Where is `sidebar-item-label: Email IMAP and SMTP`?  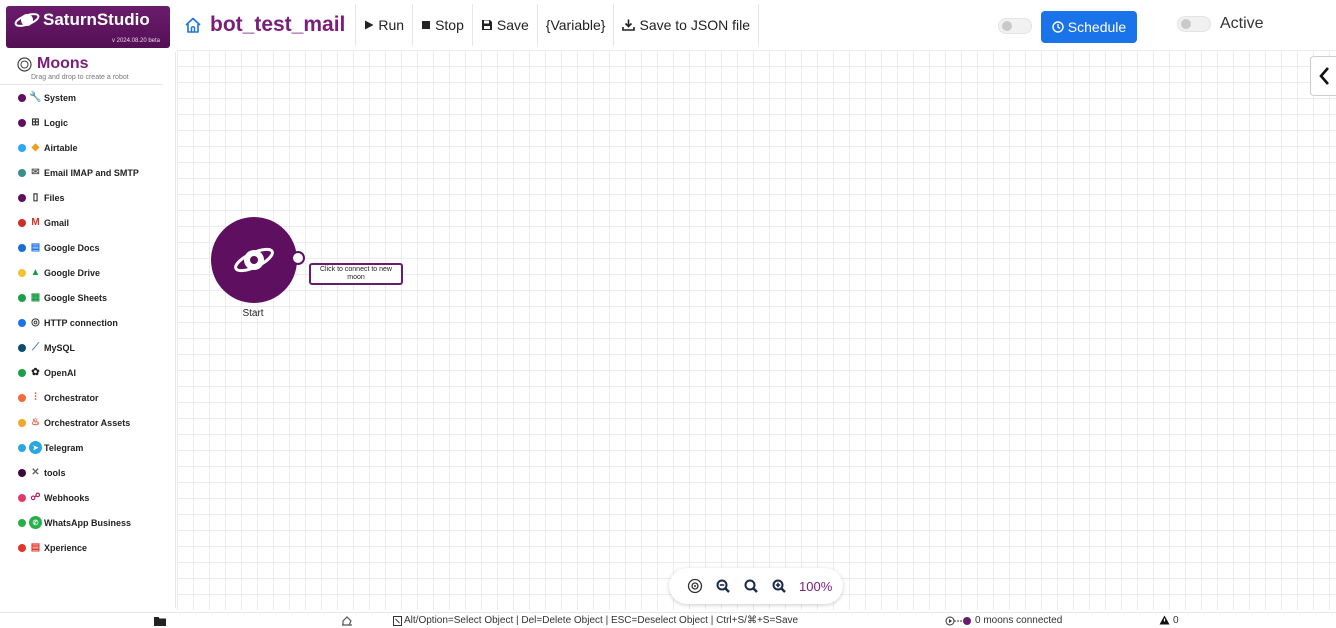 sidebar-item-label: Email IMAP and SMTP is located at coordinates (91, 172).